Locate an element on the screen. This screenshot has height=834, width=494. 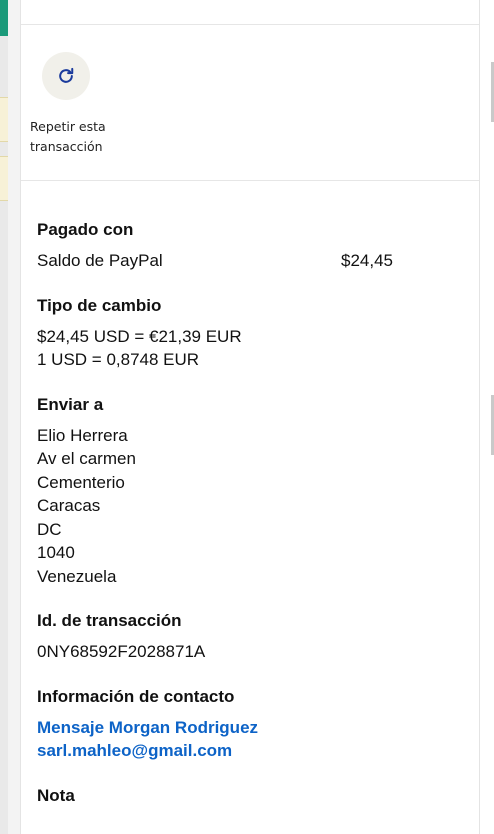
payment-amount: $24,45 is located at coordinates (367, 260).